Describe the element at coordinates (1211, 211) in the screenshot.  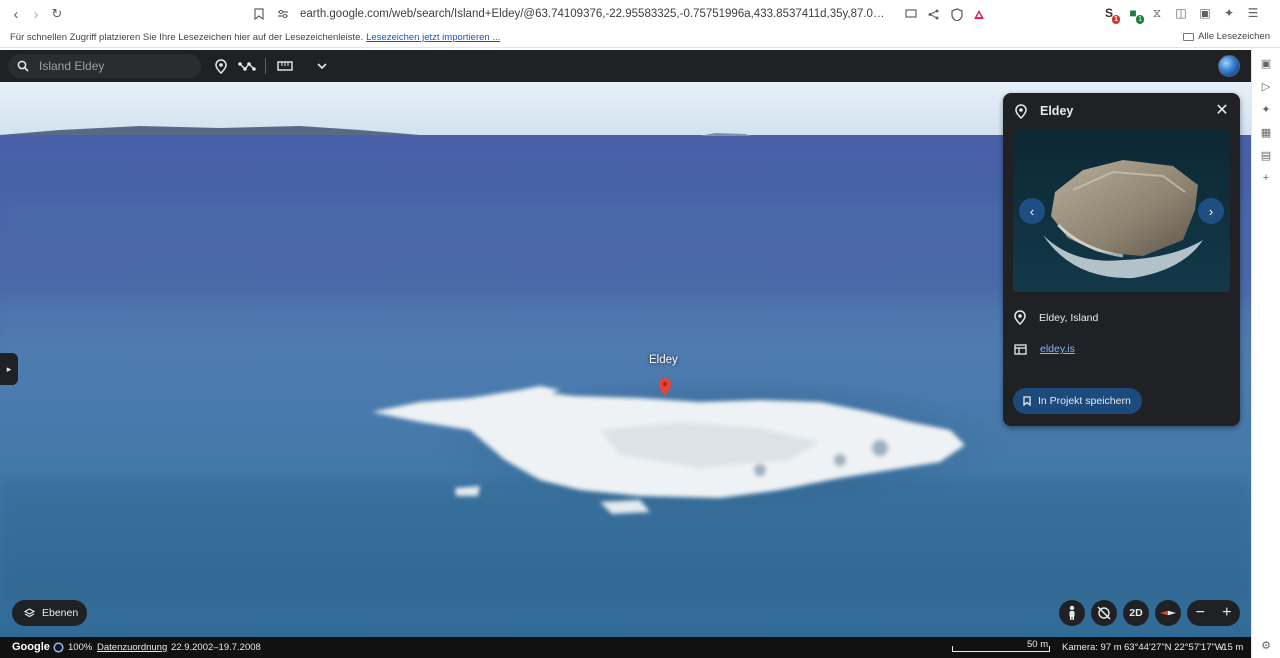
I see `photo-next-button: ›` at that location.